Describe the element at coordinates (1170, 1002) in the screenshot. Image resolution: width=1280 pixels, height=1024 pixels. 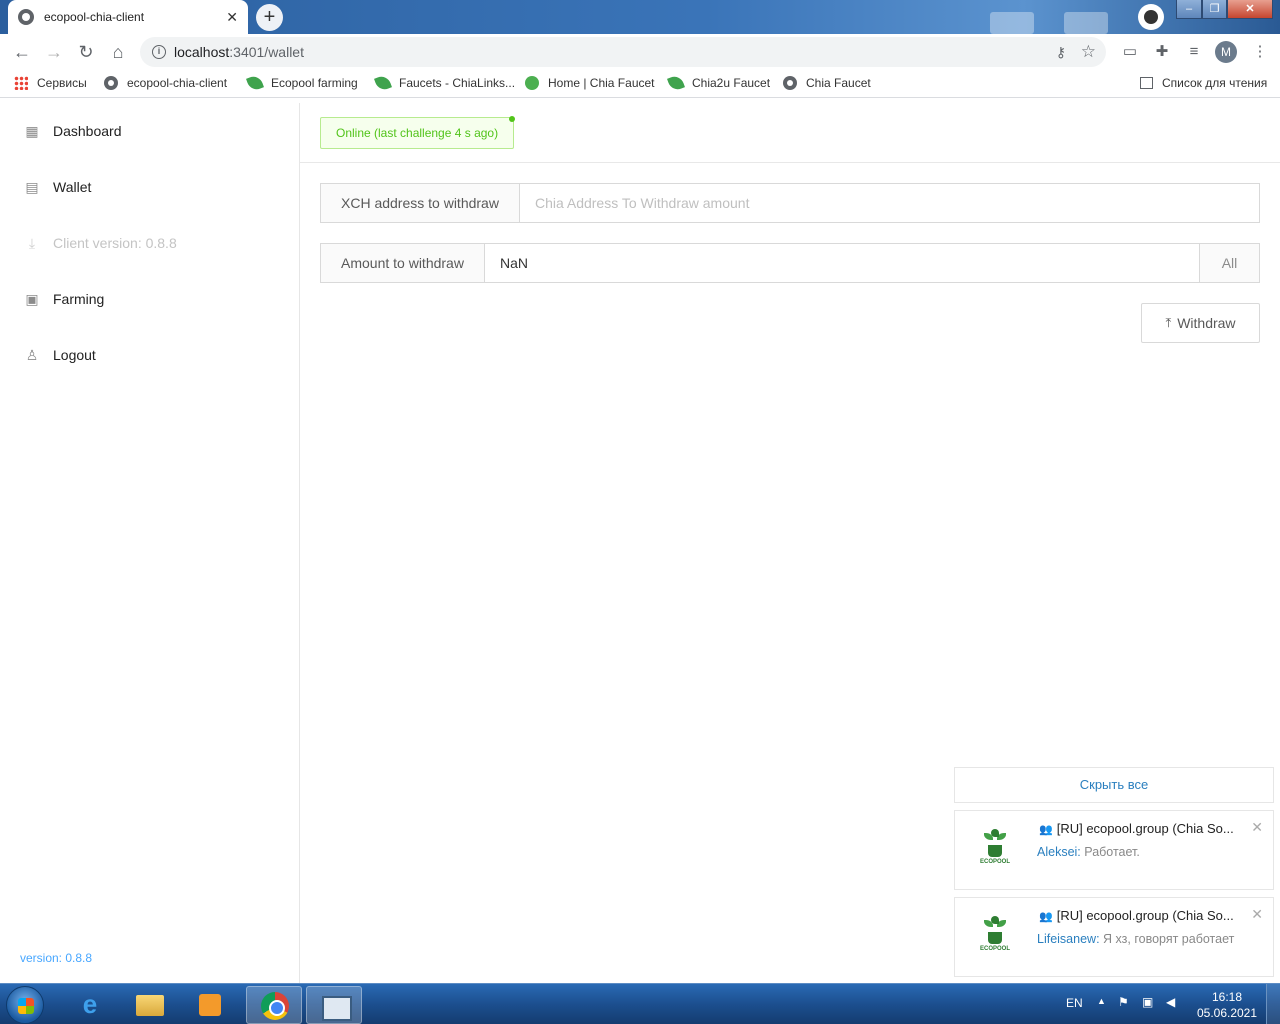
I see `volume-icon: ◀` at that location.